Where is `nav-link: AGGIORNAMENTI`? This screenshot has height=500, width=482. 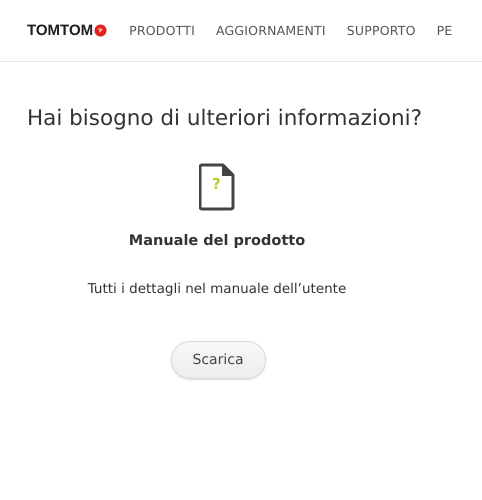 nav-link: AGGIORNAMENTI is located at coordinates (271, 30).